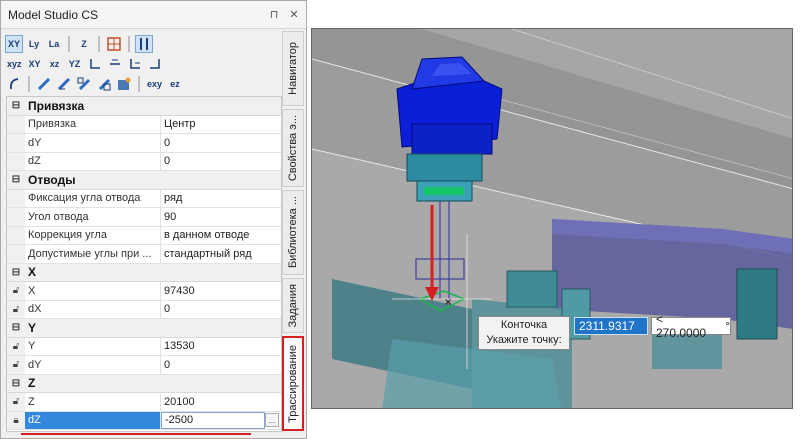  I want to click on toolbar-row-2: xyz XY xz YZ, so click(140, 64).